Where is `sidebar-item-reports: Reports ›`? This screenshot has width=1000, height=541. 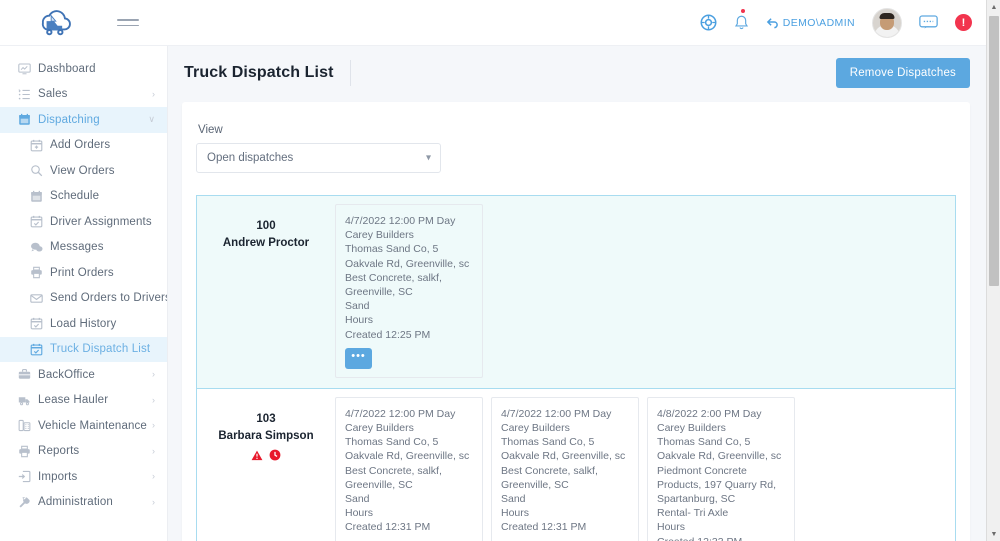
sidebar-item-reports: Reports › is located at coordinates (83, 452).